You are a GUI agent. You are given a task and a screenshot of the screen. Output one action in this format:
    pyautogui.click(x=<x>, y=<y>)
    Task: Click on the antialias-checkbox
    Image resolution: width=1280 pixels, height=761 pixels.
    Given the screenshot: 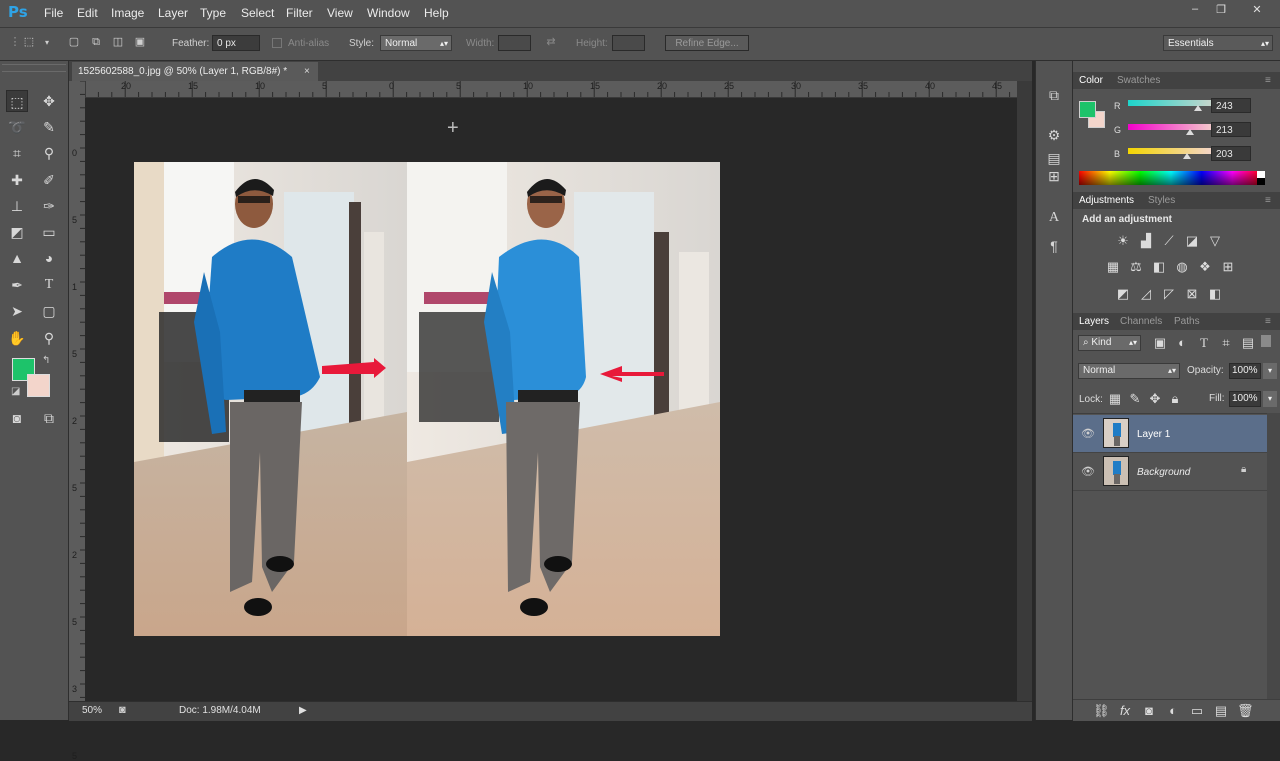 What is the action you would take?
    pyautogui.click(x=277, y=43)
    